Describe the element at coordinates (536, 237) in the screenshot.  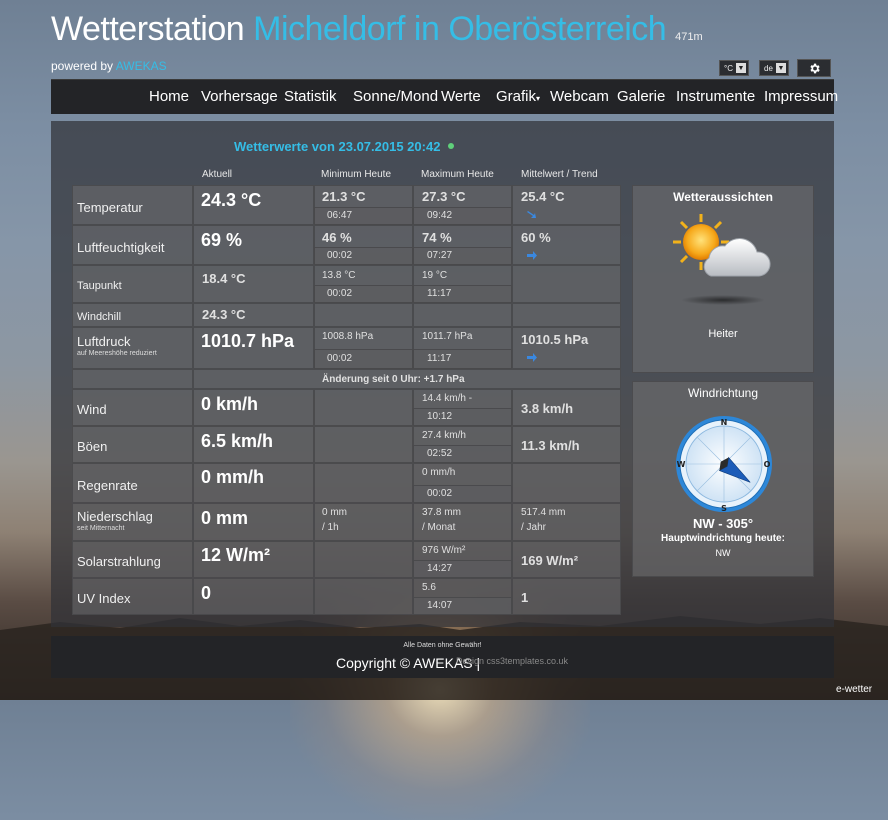
I see `feuchte-avg: 60 %` at that location.